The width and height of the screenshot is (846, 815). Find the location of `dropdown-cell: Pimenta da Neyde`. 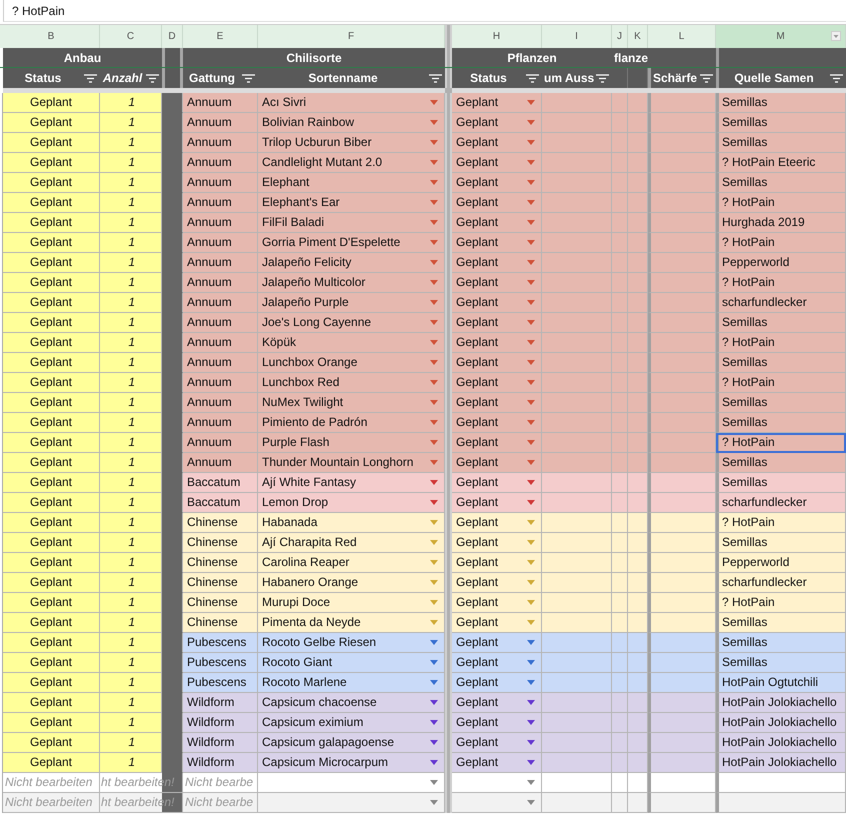

dropdown-cell: Pimenta da Neyde is located at coordinates (351, 623).